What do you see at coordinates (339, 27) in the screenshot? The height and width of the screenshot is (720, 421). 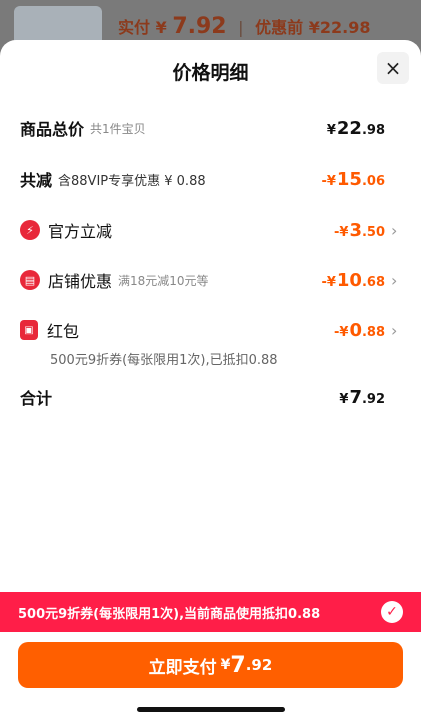 I see `before-amount: ¥22.98` at bounding box center [339, 27].